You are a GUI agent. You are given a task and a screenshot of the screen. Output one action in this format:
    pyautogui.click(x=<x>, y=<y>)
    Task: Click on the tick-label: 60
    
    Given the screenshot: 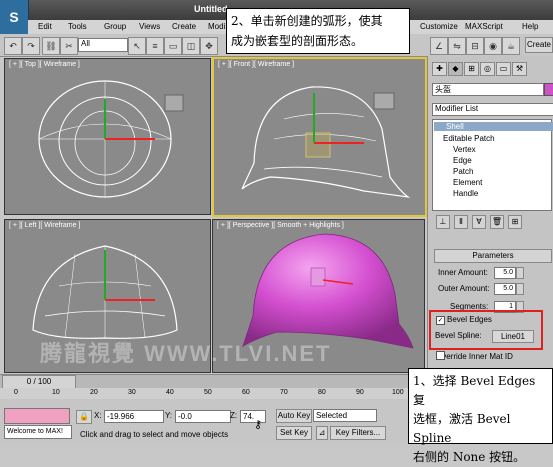 What is the action you would take?
    pyautogui.click(x=246, y=392)
    